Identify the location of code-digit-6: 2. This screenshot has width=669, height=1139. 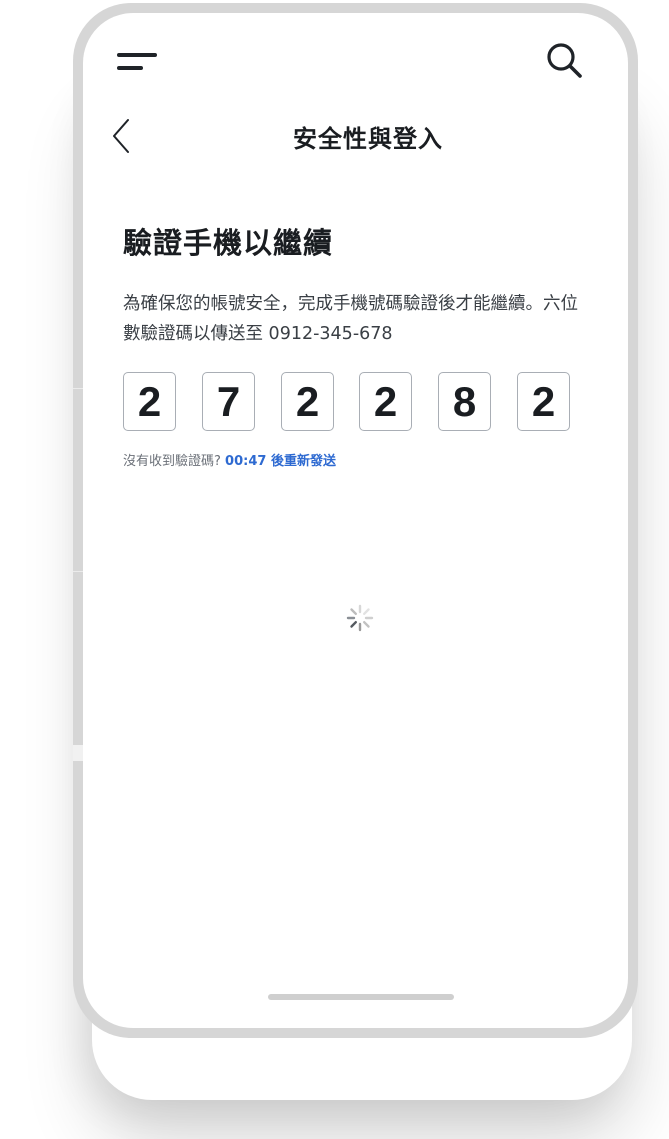
(543, 401).